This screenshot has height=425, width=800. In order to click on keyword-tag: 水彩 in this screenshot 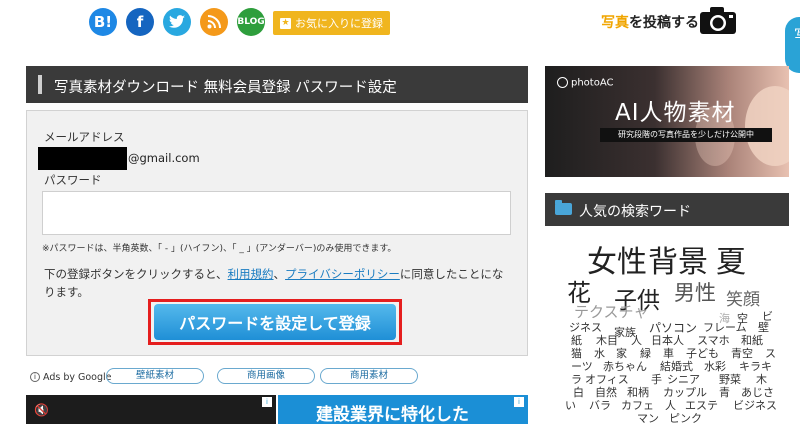, I will do `click(715, 366)`.